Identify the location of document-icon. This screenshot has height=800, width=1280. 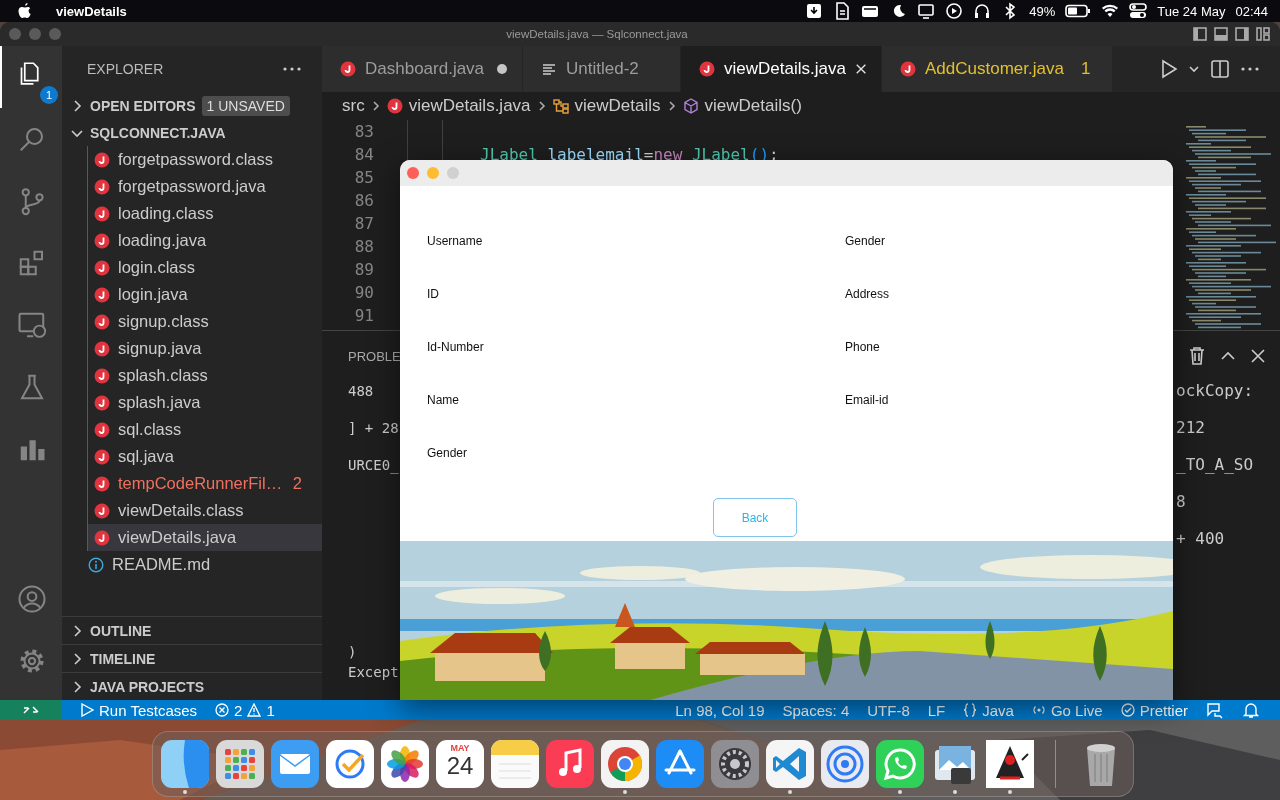
(842, 11).